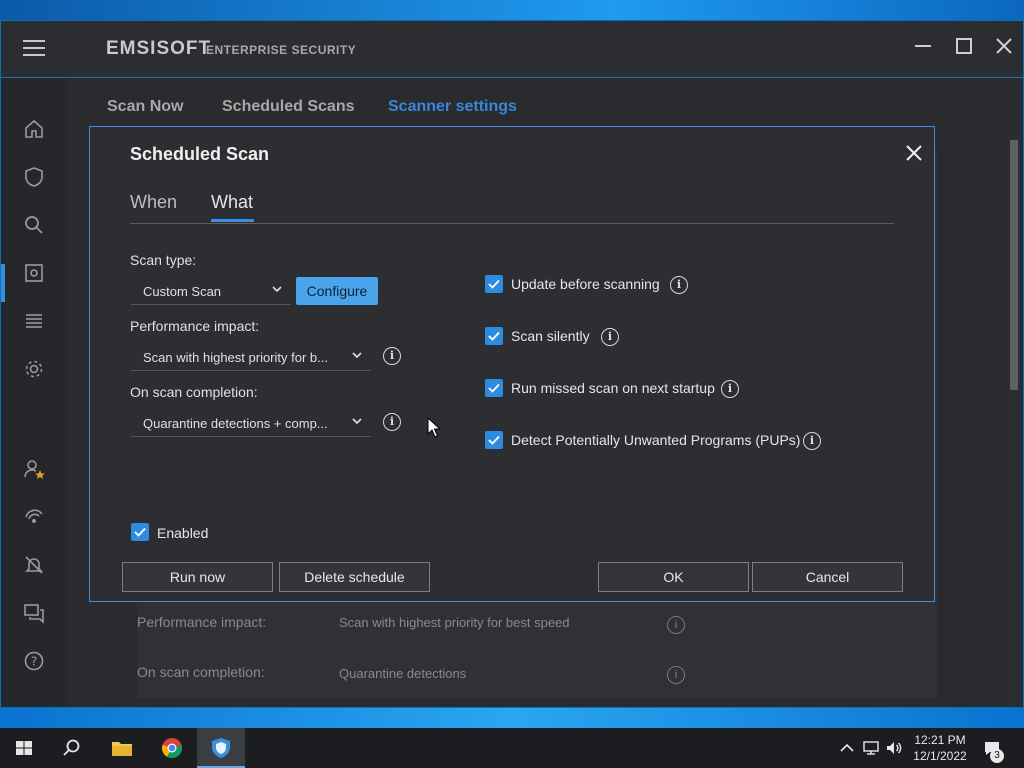 Image resolution: width=1024 pixels, height=768 pixels. What do you see at coordinates (200, 154) in the screenshot?
I see `dialog-title: Scheduled Scan` at bounding box center [200, 154].